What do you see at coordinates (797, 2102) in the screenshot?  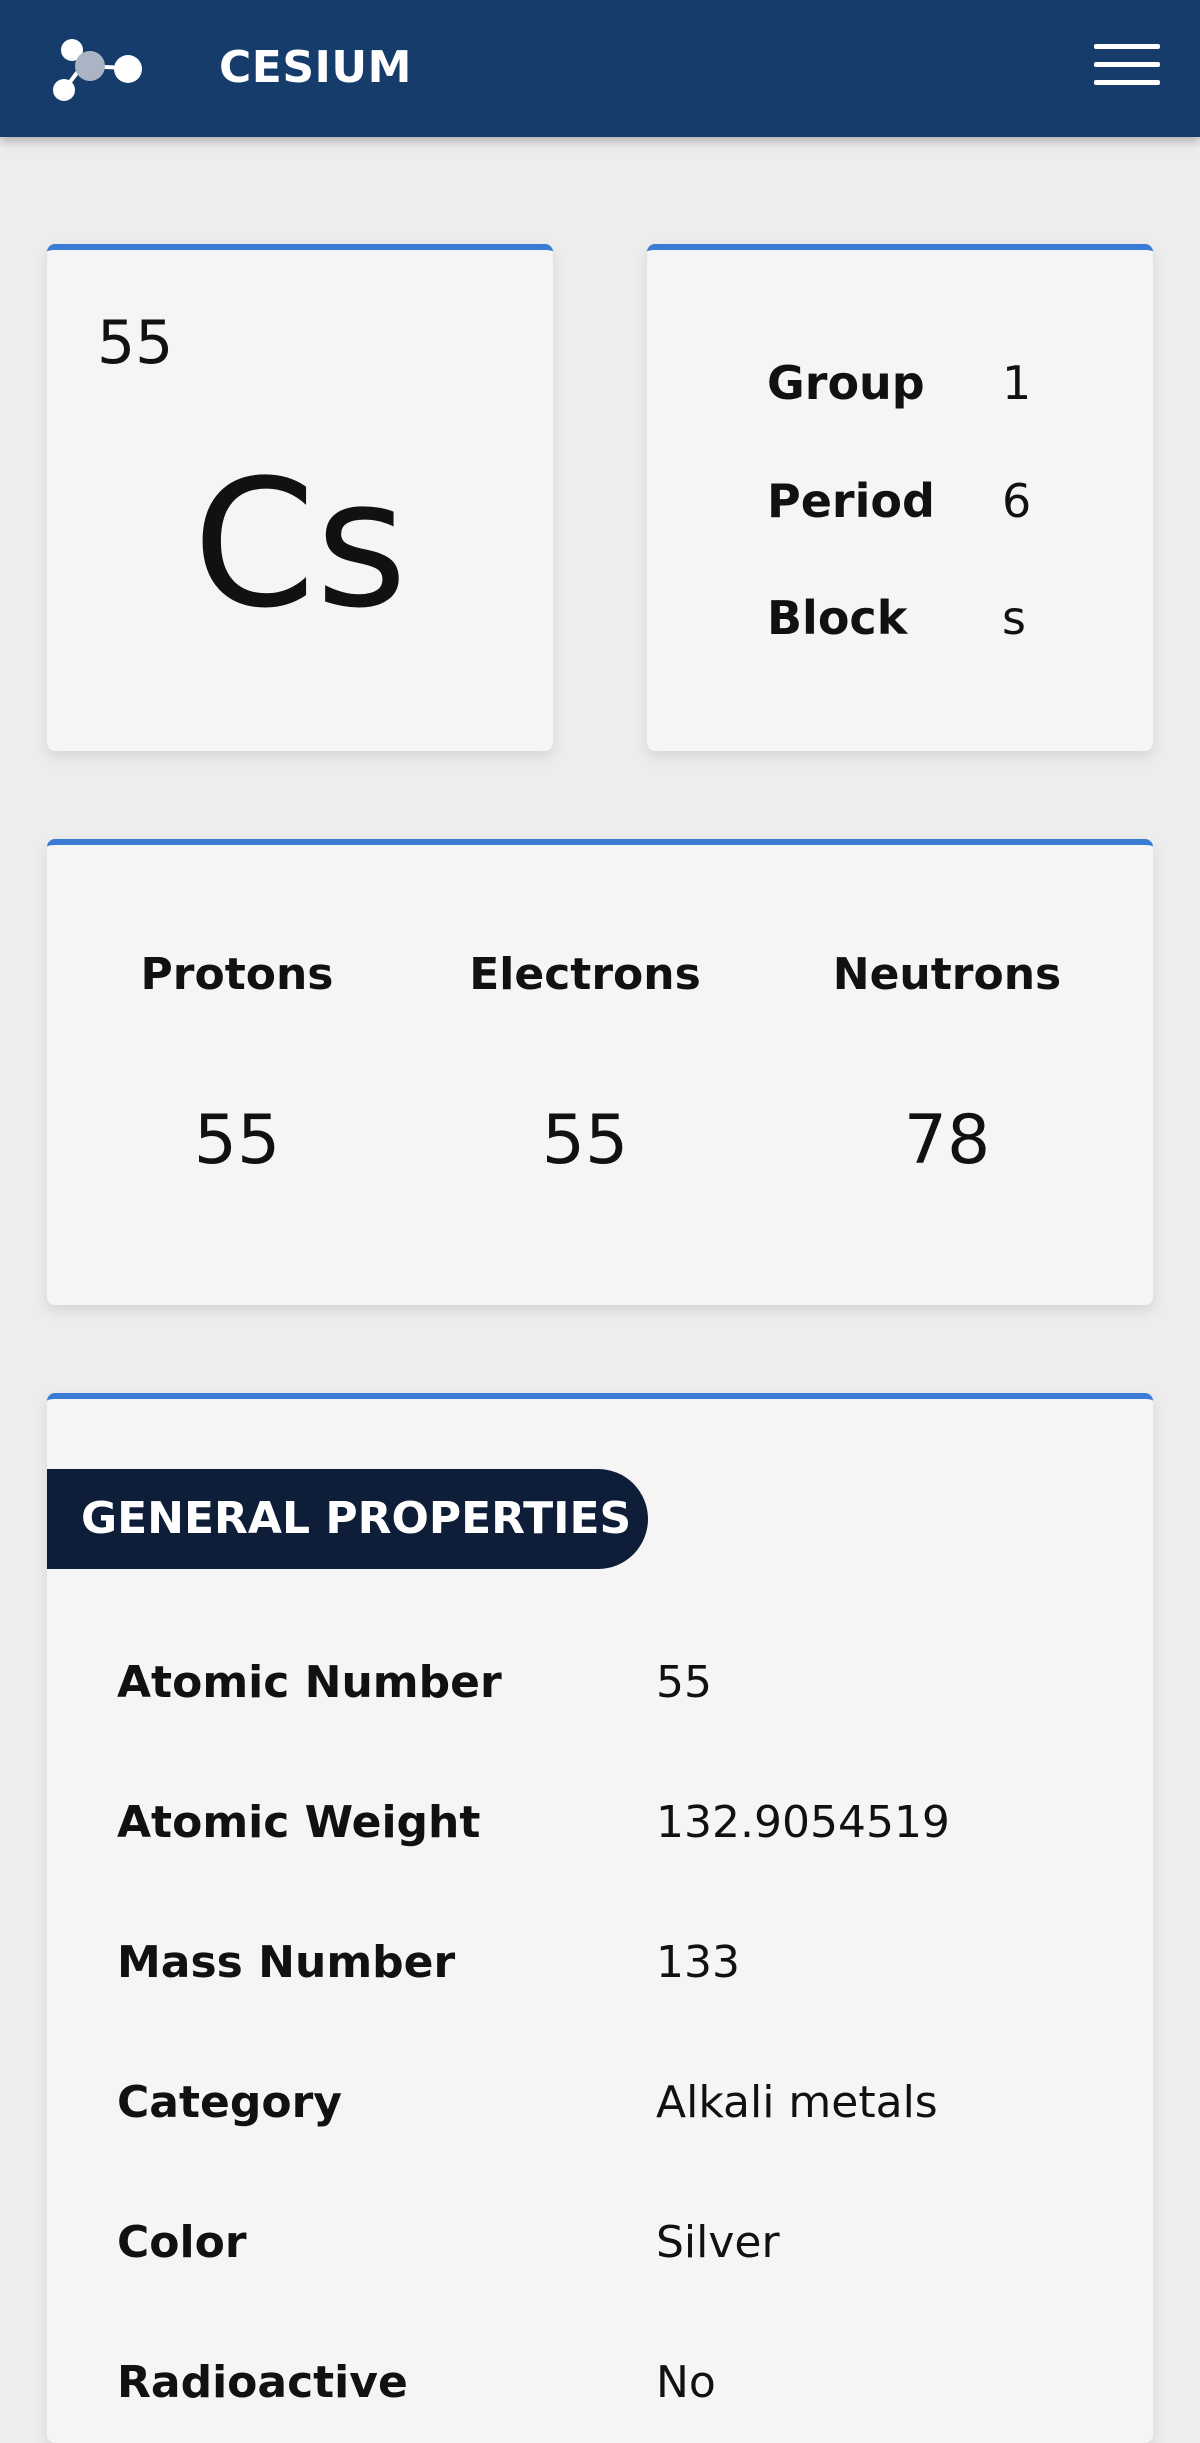 I see `property-value: Alkali metals` at bounding box center [797, 2102].